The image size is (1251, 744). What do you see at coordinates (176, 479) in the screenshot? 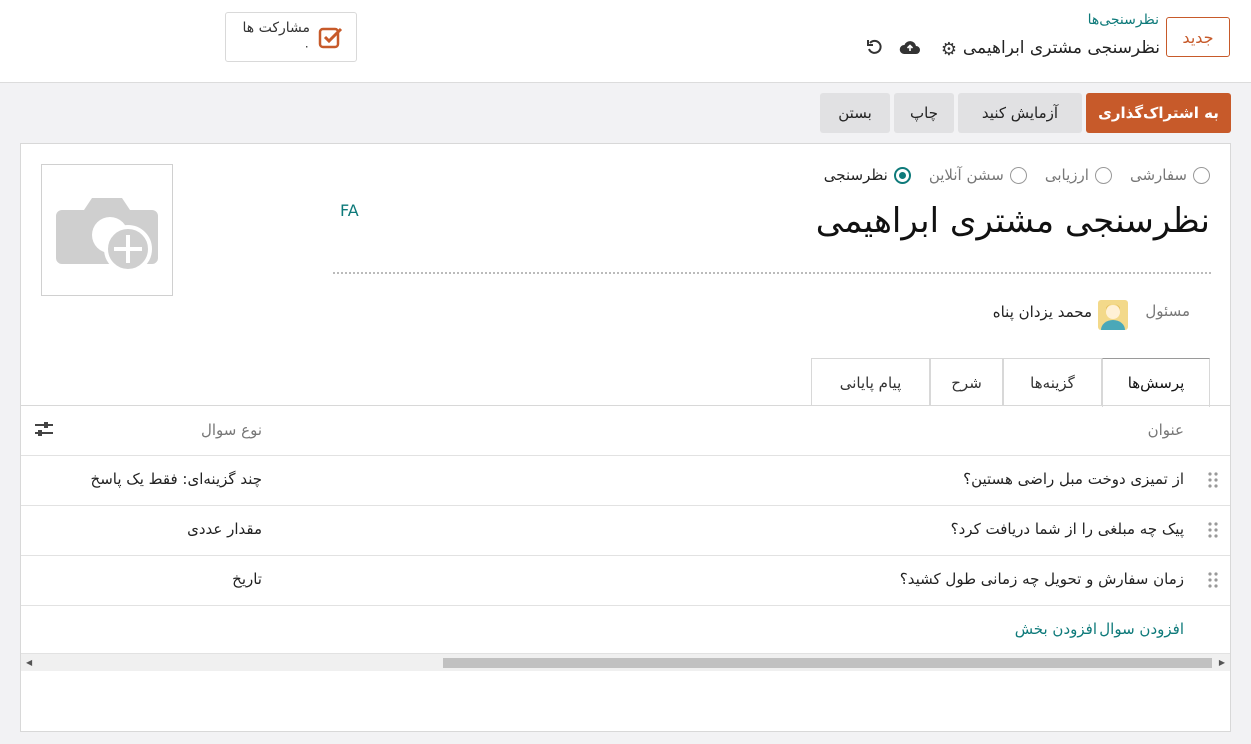
I see `question-type: چند گزینه‌ای: فقط یک پاسخ` at bounding box center [176, 479].